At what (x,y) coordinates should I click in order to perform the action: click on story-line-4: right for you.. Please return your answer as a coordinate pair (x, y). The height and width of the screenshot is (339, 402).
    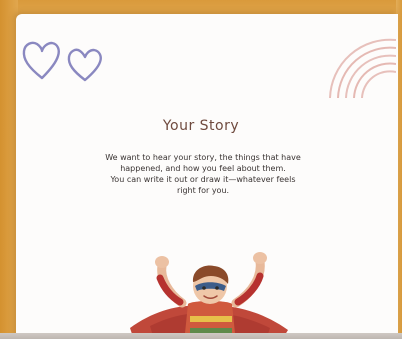
    Looking at the image, I should click on (203, 190).